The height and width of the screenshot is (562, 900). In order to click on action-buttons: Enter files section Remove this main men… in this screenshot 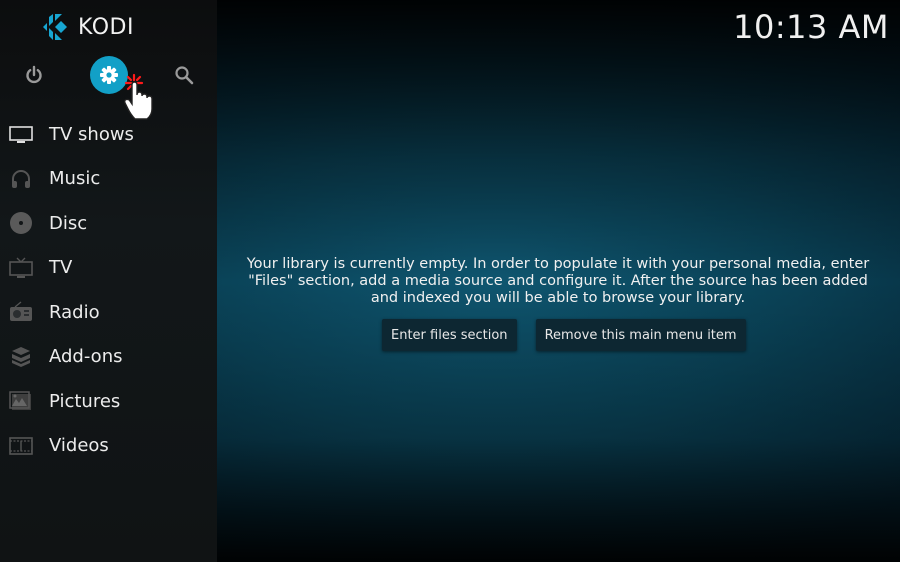, I will do `click(564, 335)`.